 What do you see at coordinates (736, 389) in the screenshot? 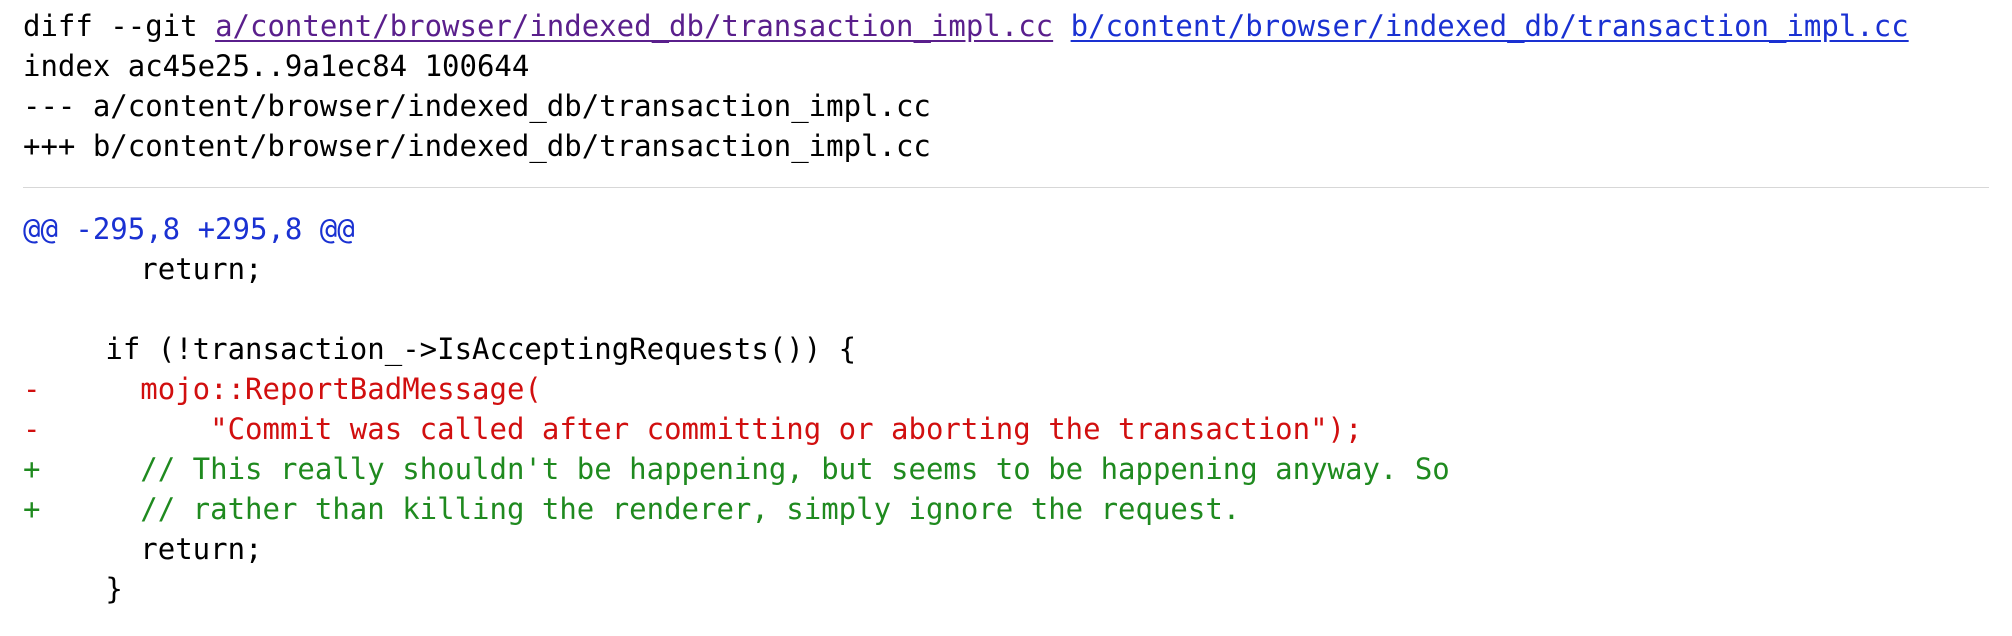
I see `diff-line-deleted: - mojo::ReportBadMessage(` at bounding box center [736, 389].